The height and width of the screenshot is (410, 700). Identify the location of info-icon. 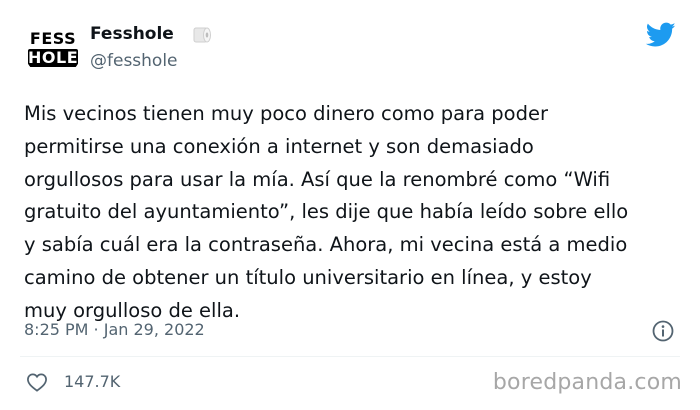
(663, 331).